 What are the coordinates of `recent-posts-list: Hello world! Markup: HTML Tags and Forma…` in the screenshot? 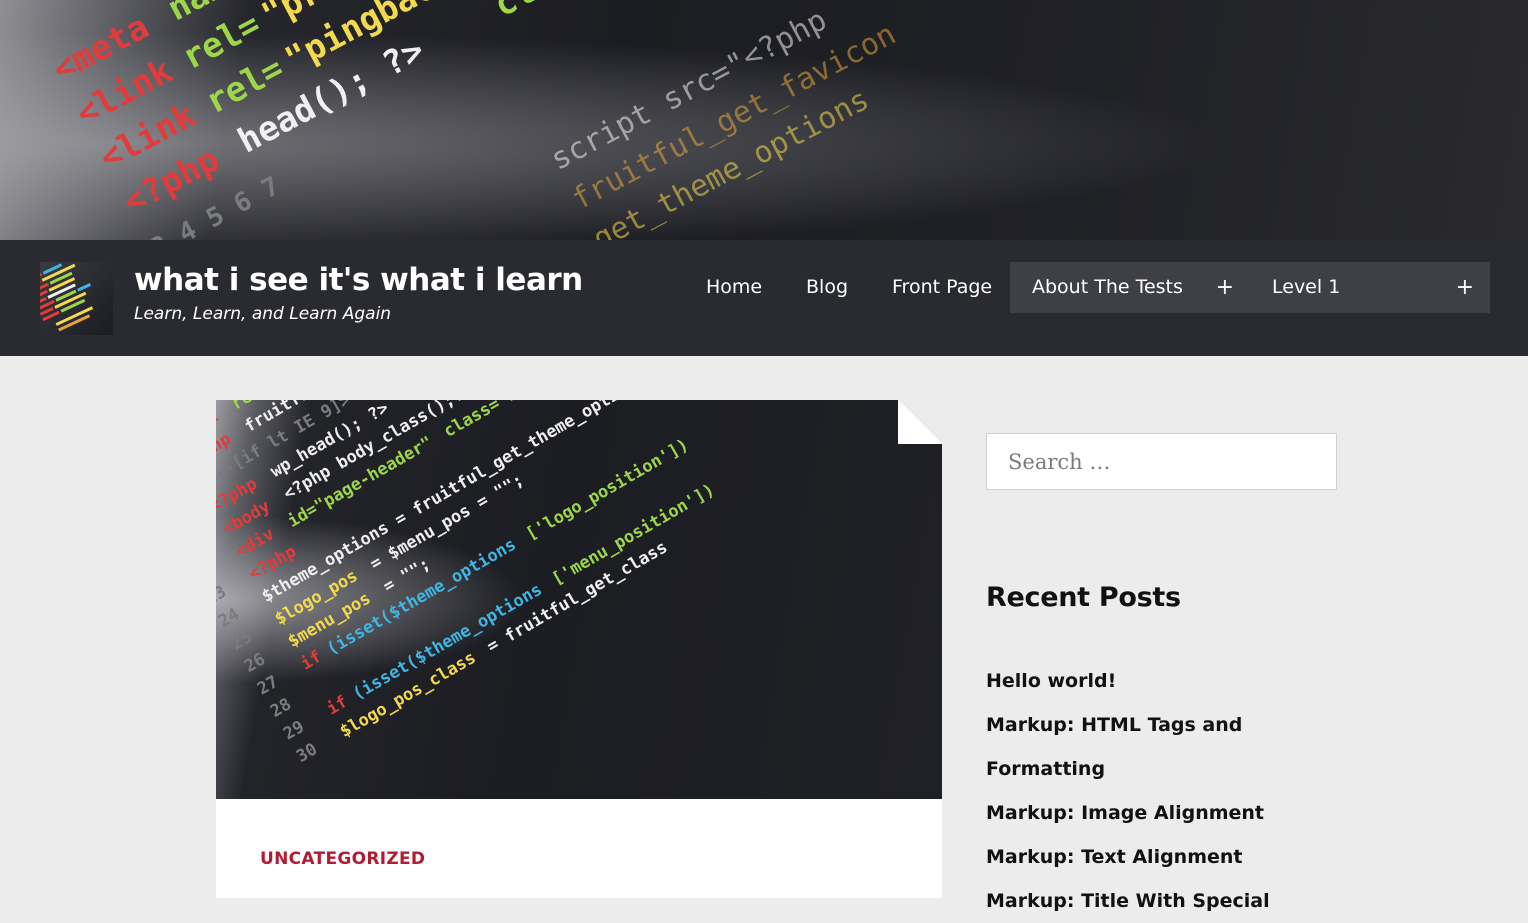 It's located at (1136, 791).